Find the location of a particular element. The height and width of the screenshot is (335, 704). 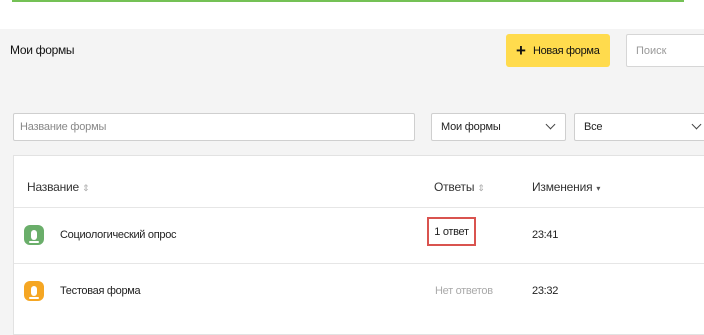

new-form-button: + Новая форма is located at coordinates (558, 50).